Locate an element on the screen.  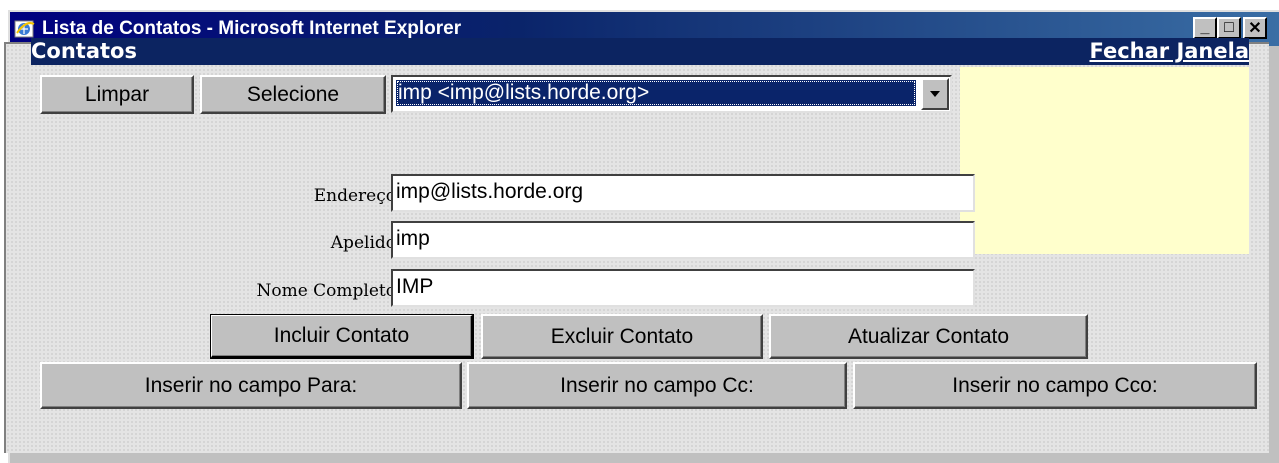
nickname-field: imp is located at coordinates (683, 240).